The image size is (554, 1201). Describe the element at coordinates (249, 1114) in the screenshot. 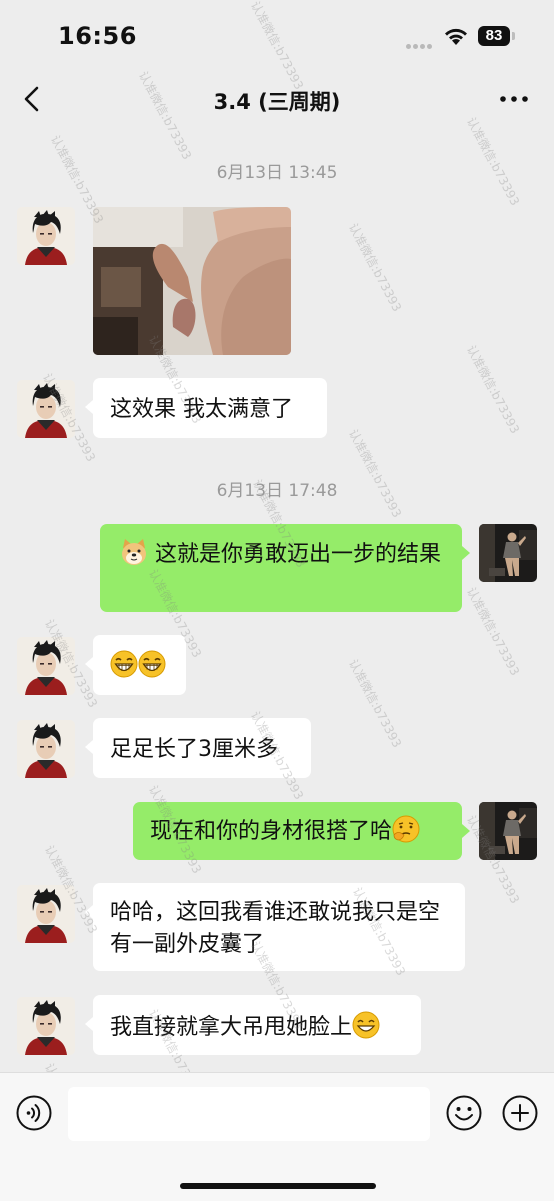

I see `message-input` at that location.